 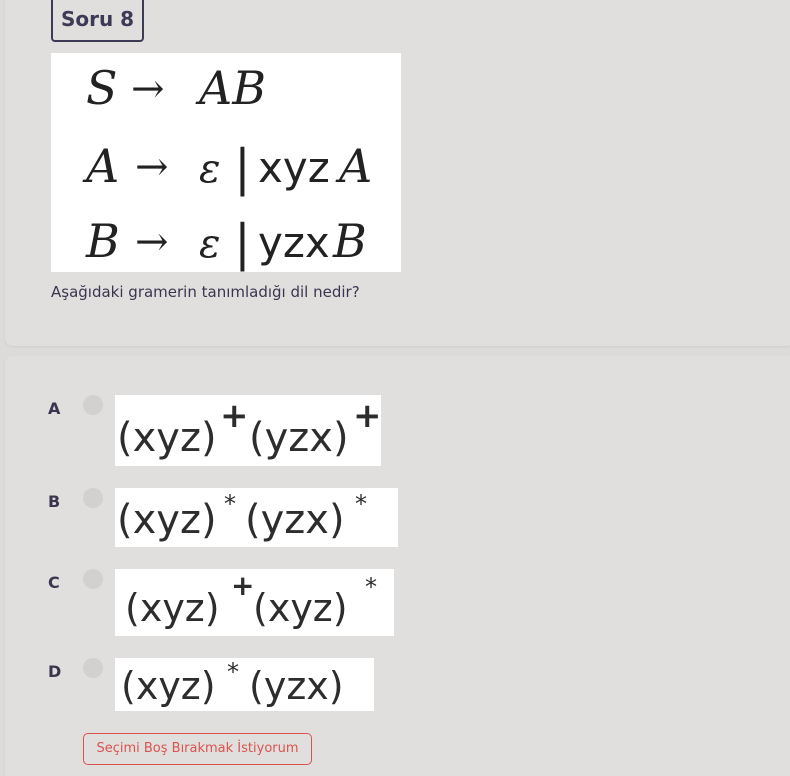 I want to click on option-c-term1: (xyz), so click(x=172, y=608).